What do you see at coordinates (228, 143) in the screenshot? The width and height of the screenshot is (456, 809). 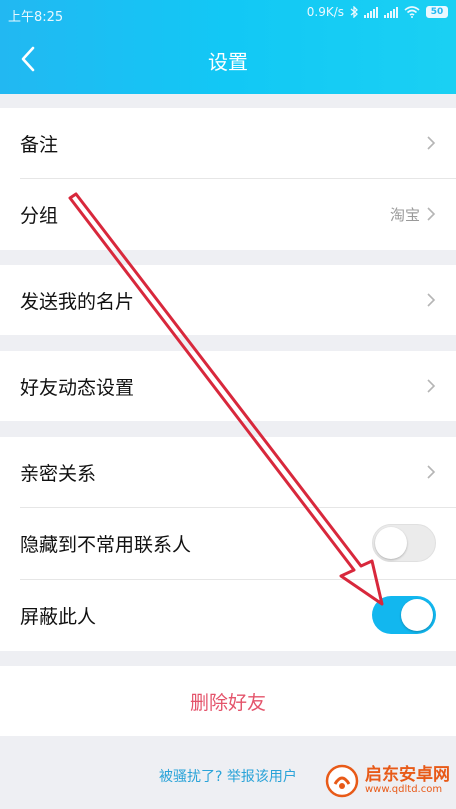 I see `remark-row: 备注` at bounding box center [228, 143].